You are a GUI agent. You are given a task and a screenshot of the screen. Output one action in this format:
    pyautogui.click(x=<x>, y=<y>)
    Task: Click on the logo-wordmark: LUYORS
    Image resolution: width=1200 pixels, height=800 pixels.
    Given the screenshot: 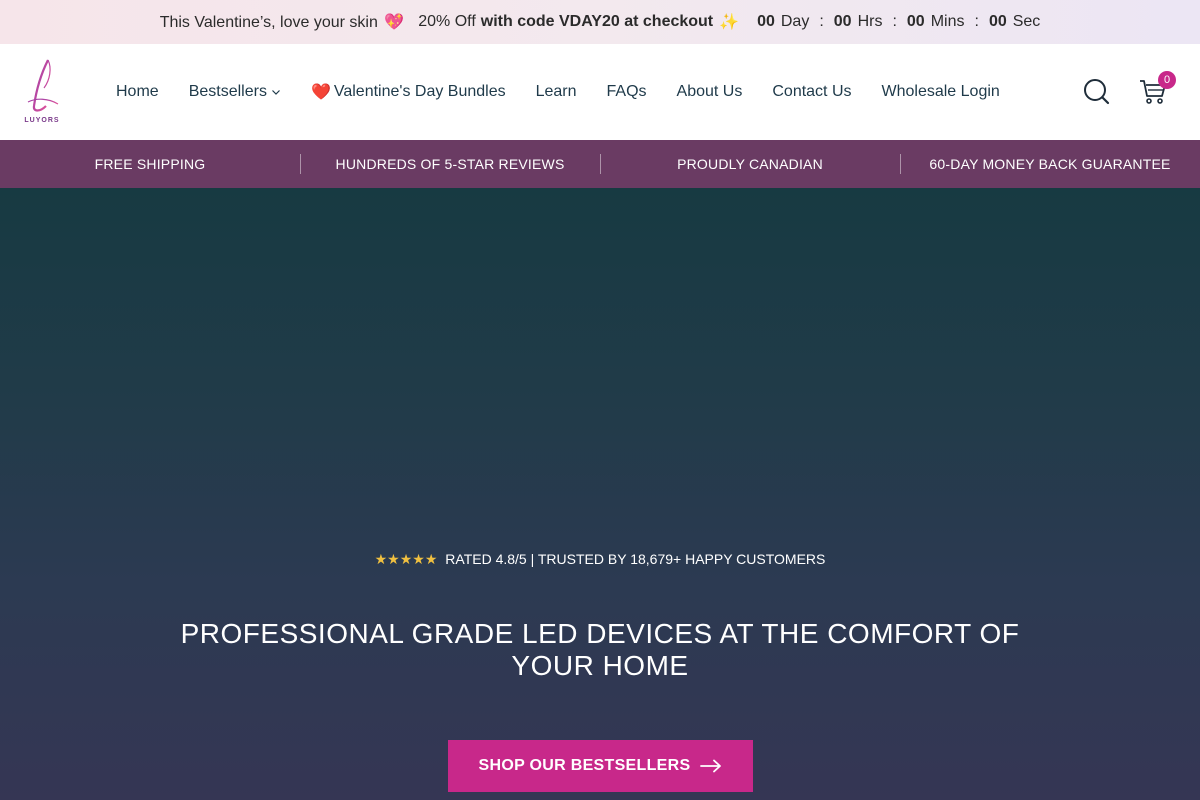 What is the action you would take?
    pyautogui.click(x=42, y=120)
    